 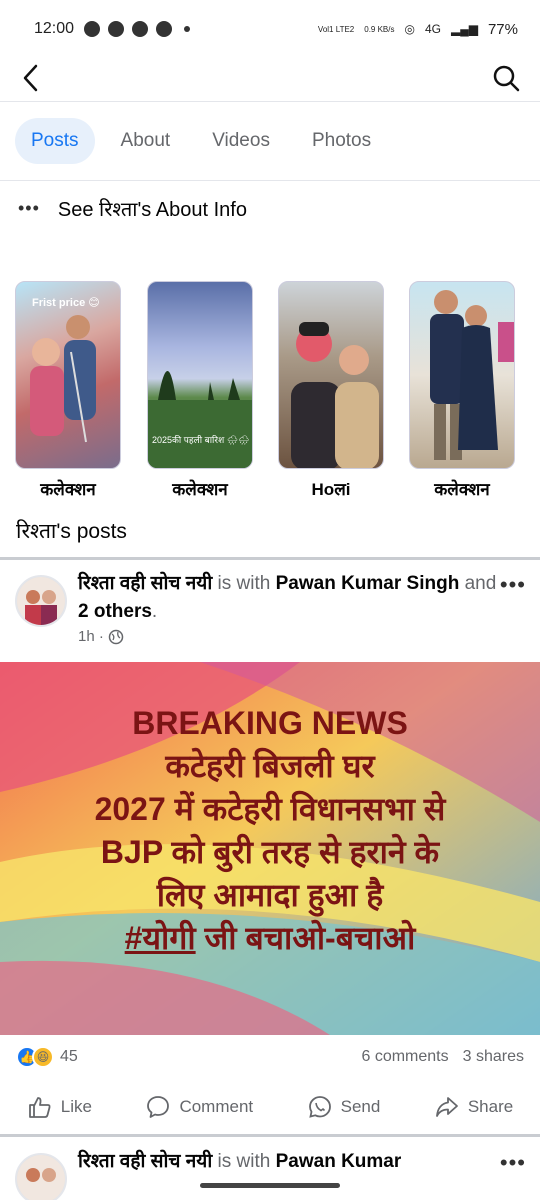 I want to click on network-lte-label: Vol1 LTE2, so click(x=336, y=29).